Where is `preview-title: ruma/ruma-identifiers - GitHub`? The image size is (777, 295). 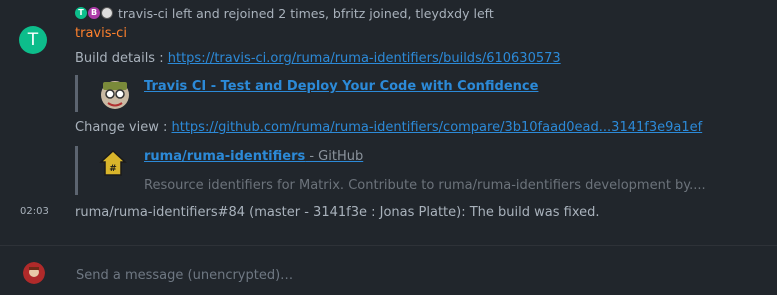
preview-title: ruma/ruma-identifiers - GitHub is located at coordinates (253, 156).